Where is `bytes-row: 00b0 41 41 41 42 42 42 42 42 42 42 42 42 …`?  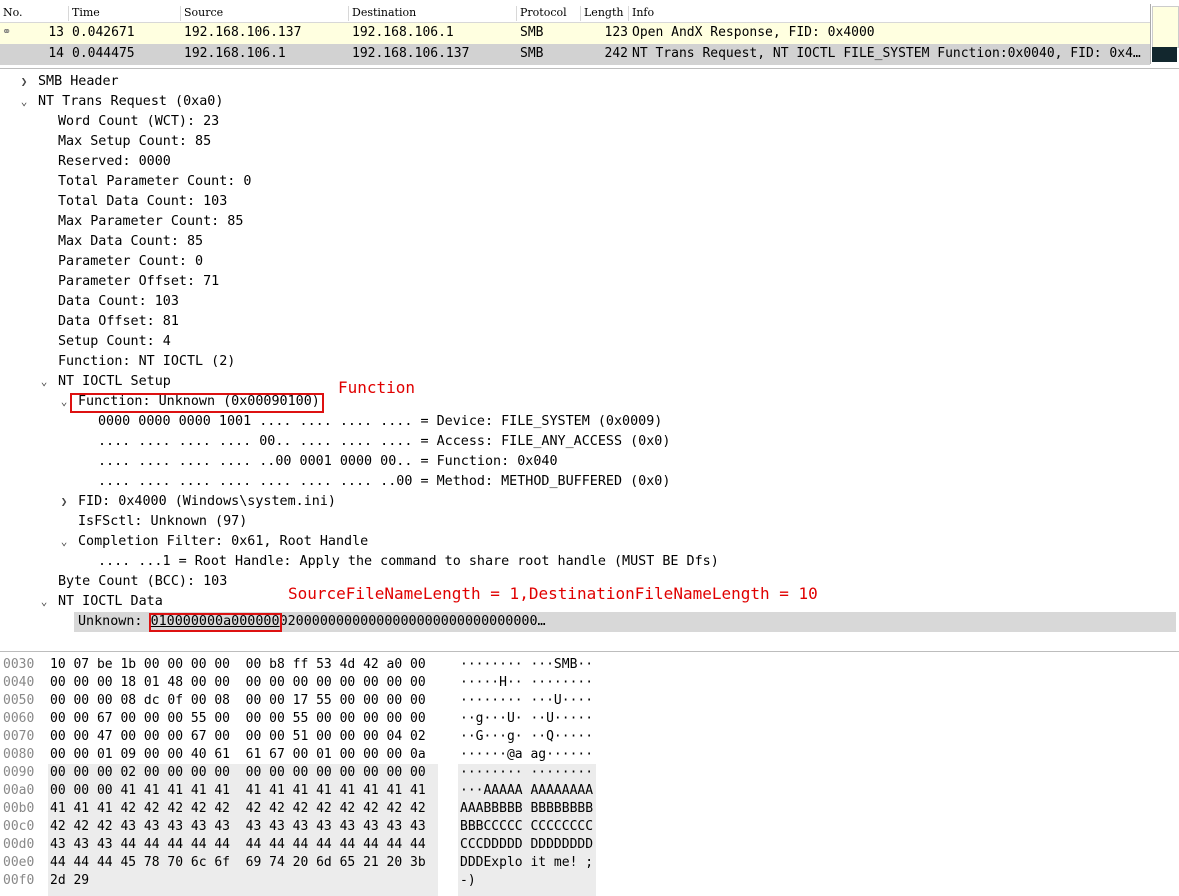 bytes-row: 00b0 41 41 41 42 42 42 42 42 42 42 42 42 … is located at coordinates (589, 809).